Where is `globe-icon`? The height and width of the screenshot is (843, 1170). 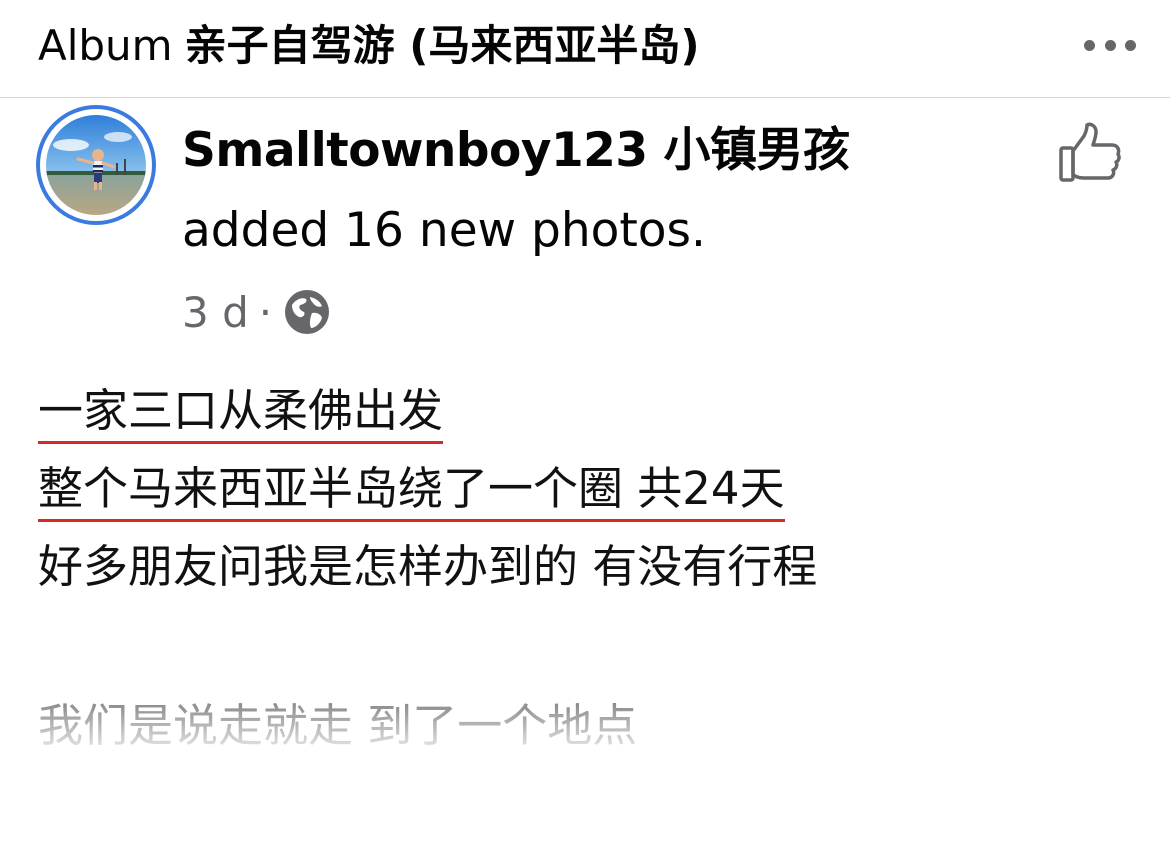 globe-icon is located at coordinates (307, 312).